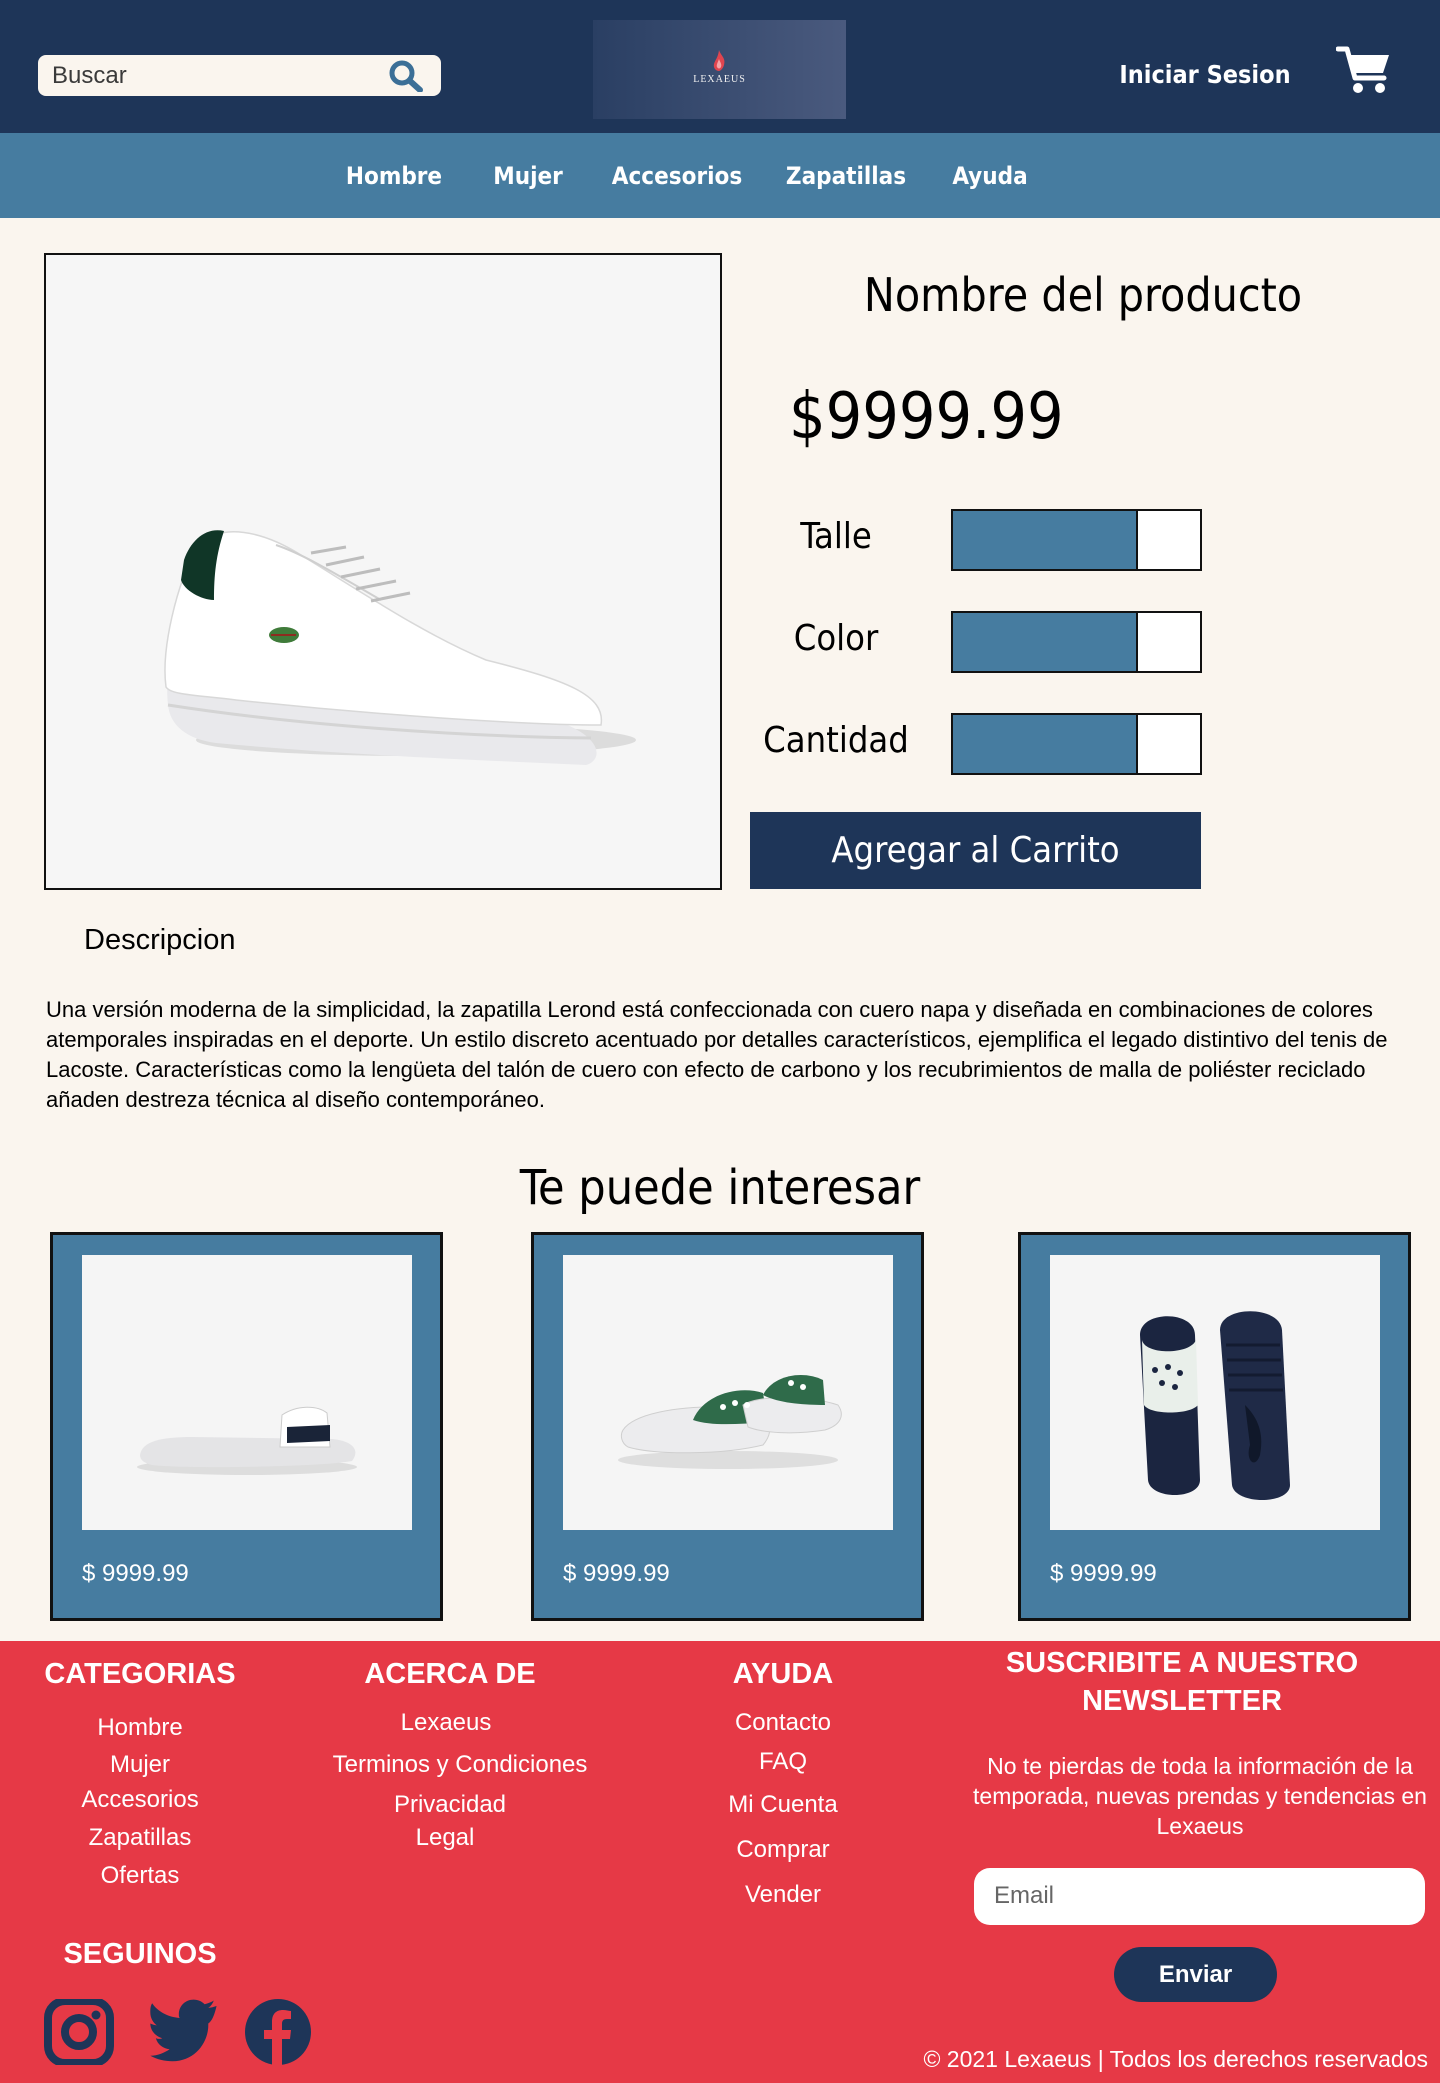 The height and width of the screenshot is (2083, 1440). Describe the element at coordinates (783, 1805) in the screenshot. I see `footer-link-mi-cuenta: Mi Cuenta` at that location.